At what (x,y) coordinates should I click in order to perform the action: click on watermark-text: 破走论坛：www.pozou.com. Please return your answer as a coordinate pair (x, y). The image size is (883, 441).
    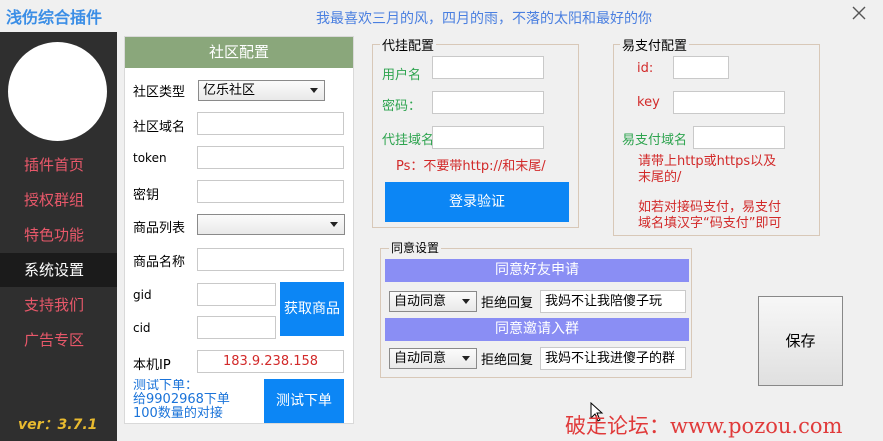
    Looking at the image, I should click on (704, 426).